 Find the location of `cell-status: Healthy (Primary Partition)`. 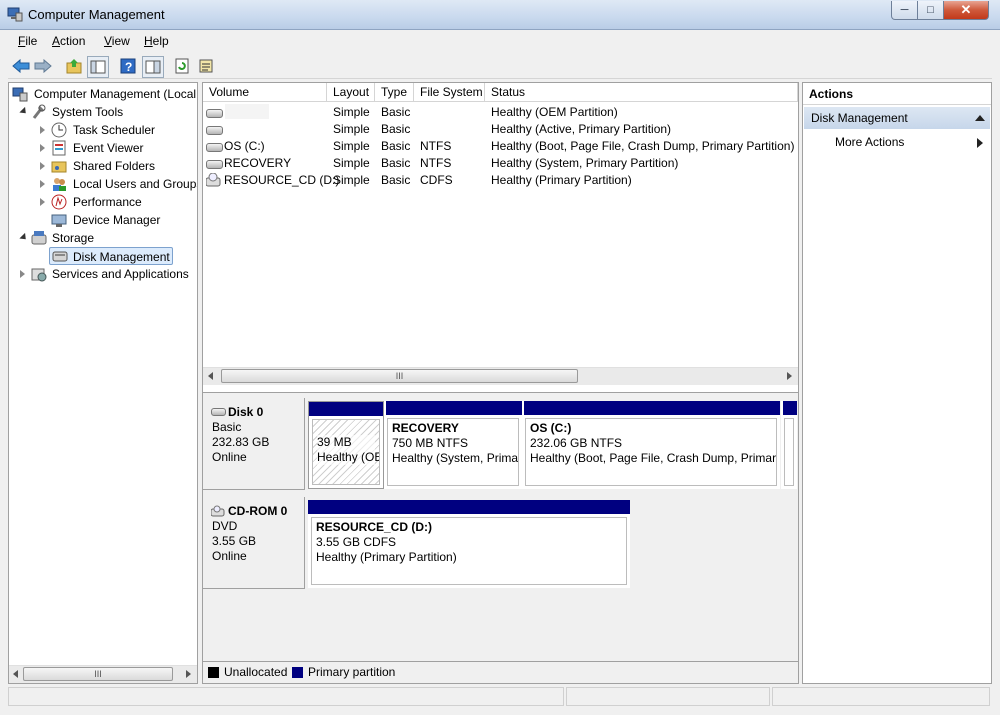

cell-status: Healthy (Primary Partition) is located at coordinates (561, 180).